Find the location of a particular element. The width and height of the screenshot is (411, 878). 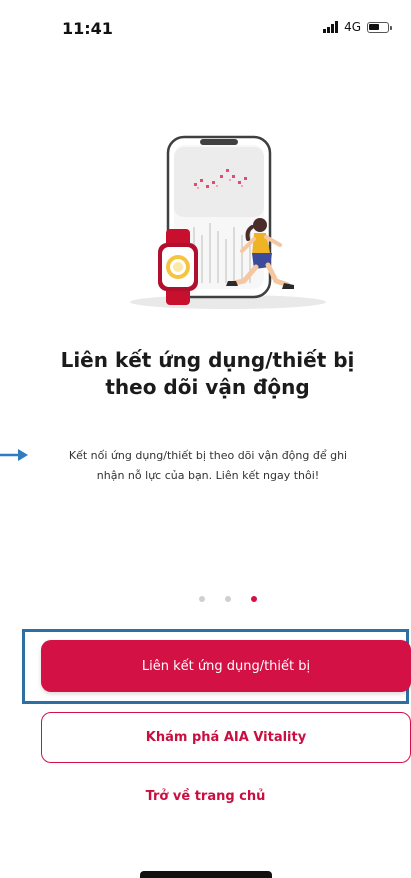

signal-icon is located at coordinates (331, 27).